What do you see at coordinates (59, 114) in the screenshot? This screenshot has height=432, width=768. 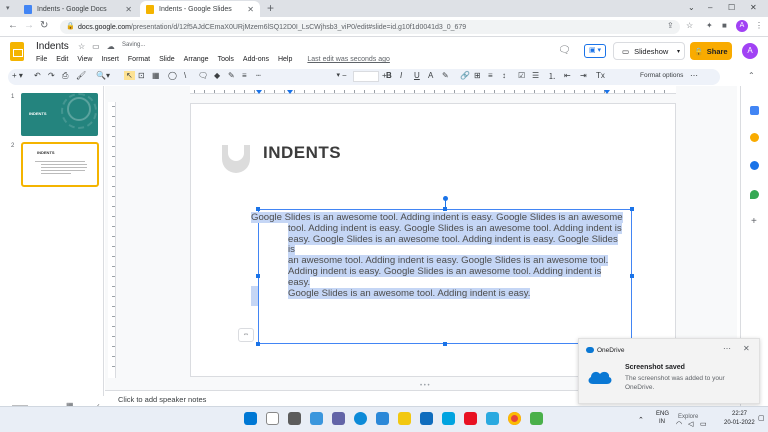 I see `slide-thumbnail-1: INDENTS` at bounding box center [59, 114].